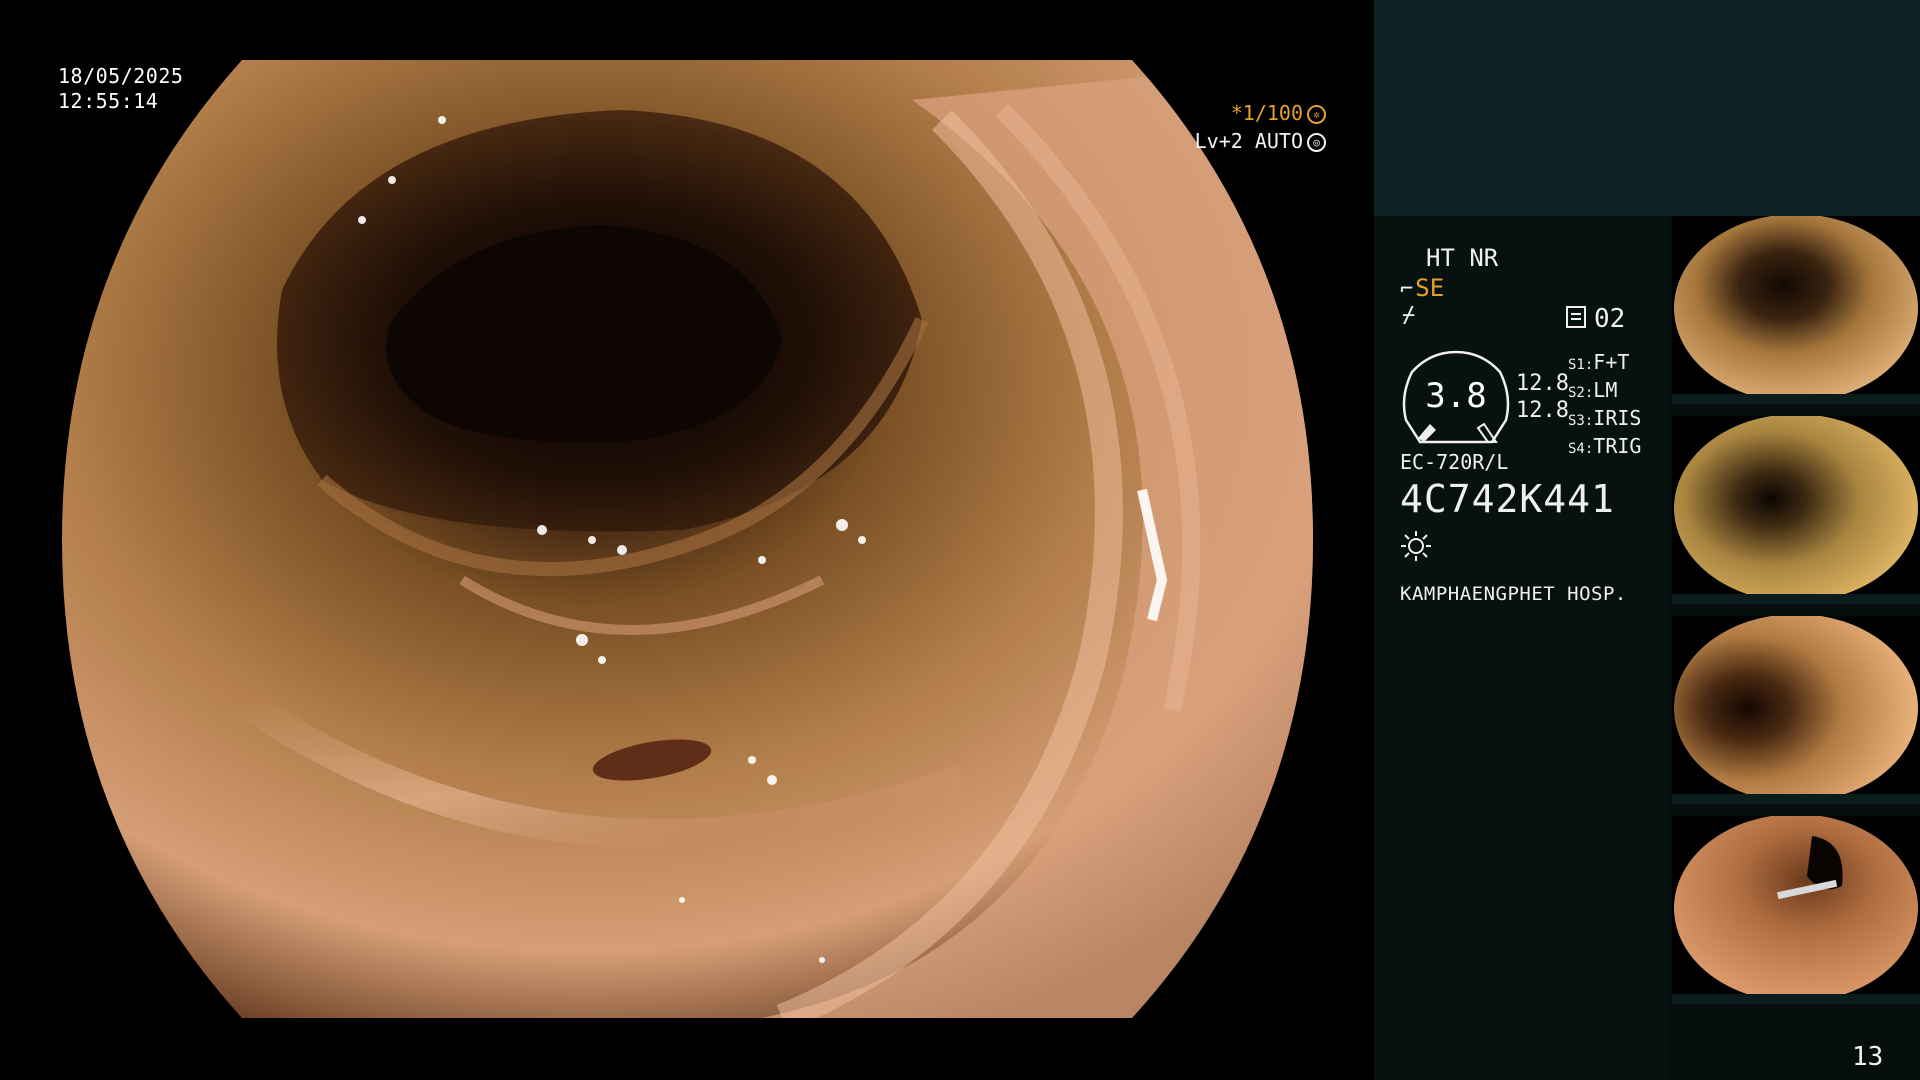 Image resolution: width=1920 pixels, height=1080 pixels. Describe the element at coordinates (1316, 114) in the screenshot. I see `shutter-icon: ✲` at that location.